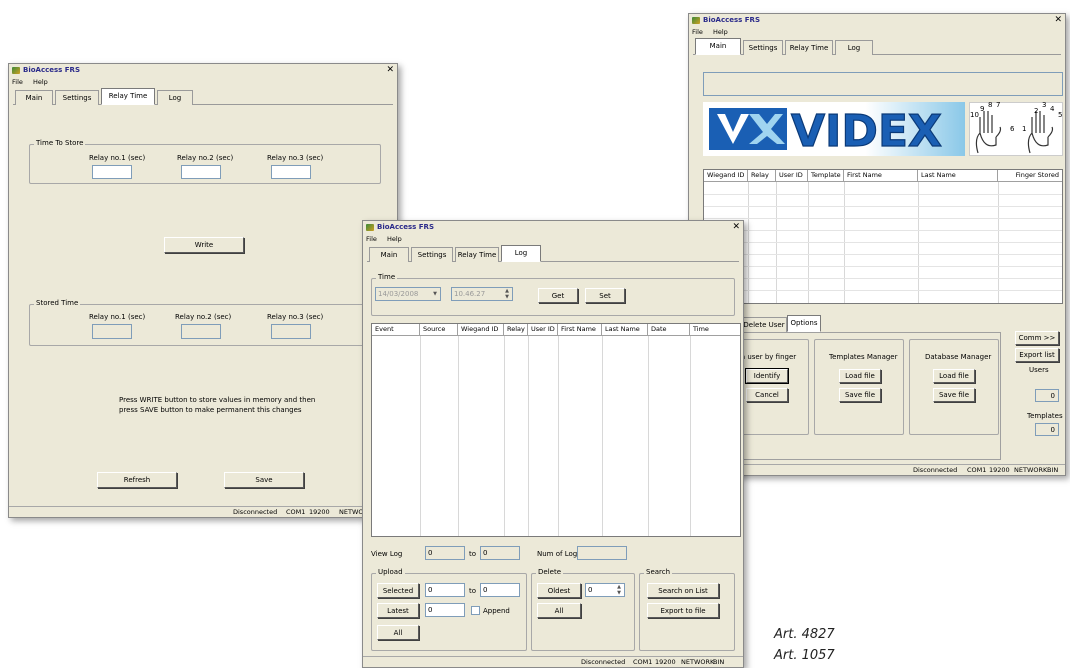  Describe the element at coordinates (715, 330) in the screenshot. I see `col-time: Time` at that location.